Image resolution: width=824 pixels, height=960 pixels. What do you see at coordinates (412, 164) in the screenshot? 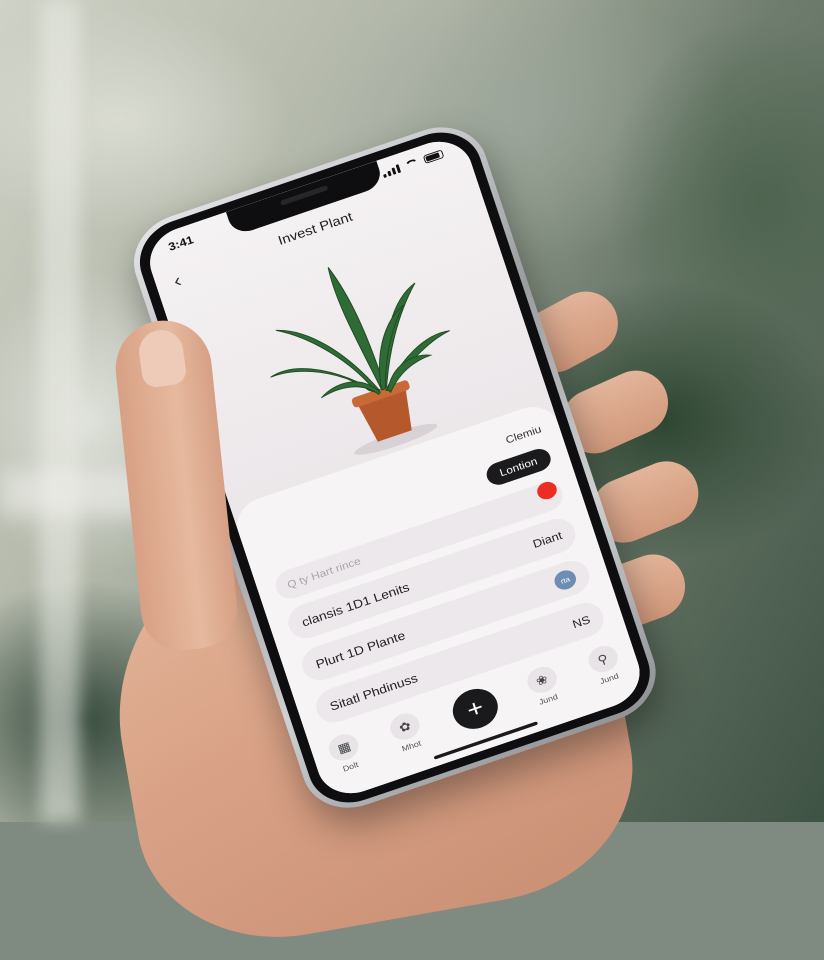
I see `wifi-icon` at bounding box center [412, 164].